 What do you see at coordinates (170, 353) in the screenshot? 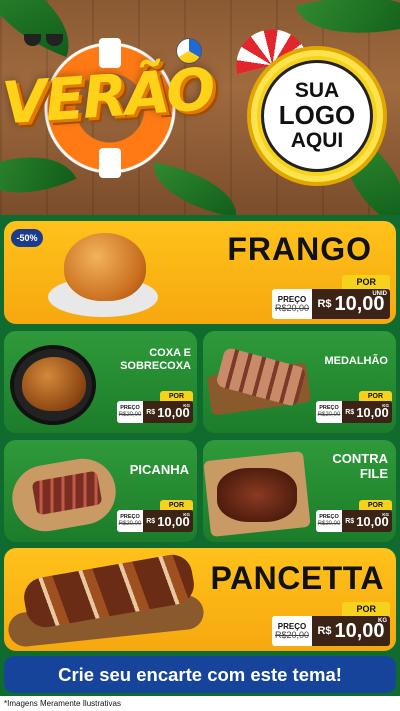
I see `product-title-line1: COXA E` at bounding box center [170, 353].